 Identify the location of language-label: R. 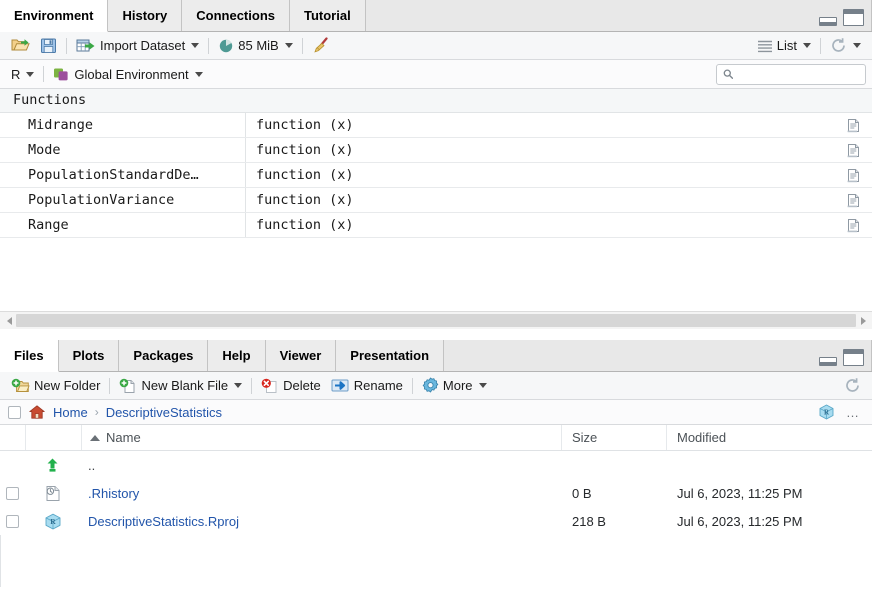
(16, 74).